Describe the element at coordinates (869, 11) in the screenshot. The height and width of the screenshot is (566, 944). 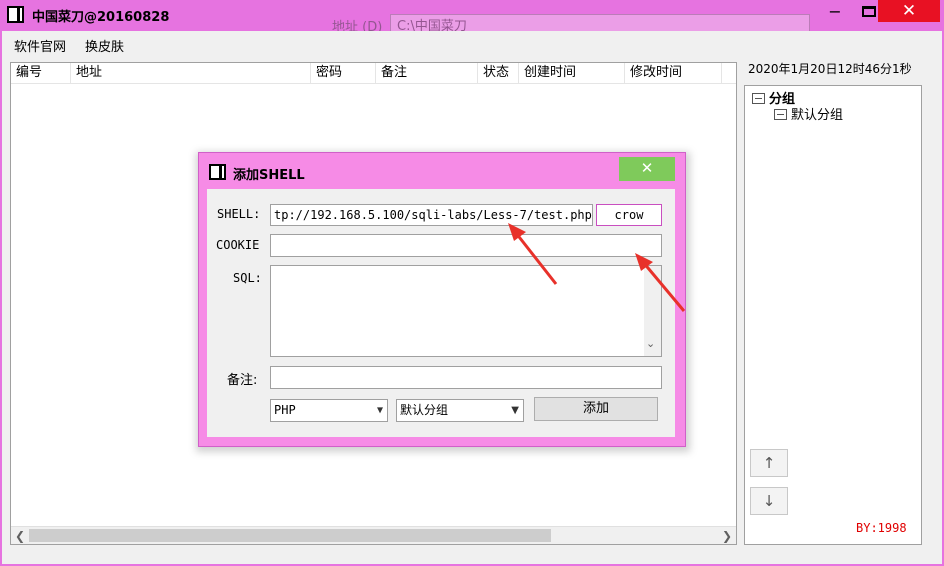
I see `maximize-icon` at that location.